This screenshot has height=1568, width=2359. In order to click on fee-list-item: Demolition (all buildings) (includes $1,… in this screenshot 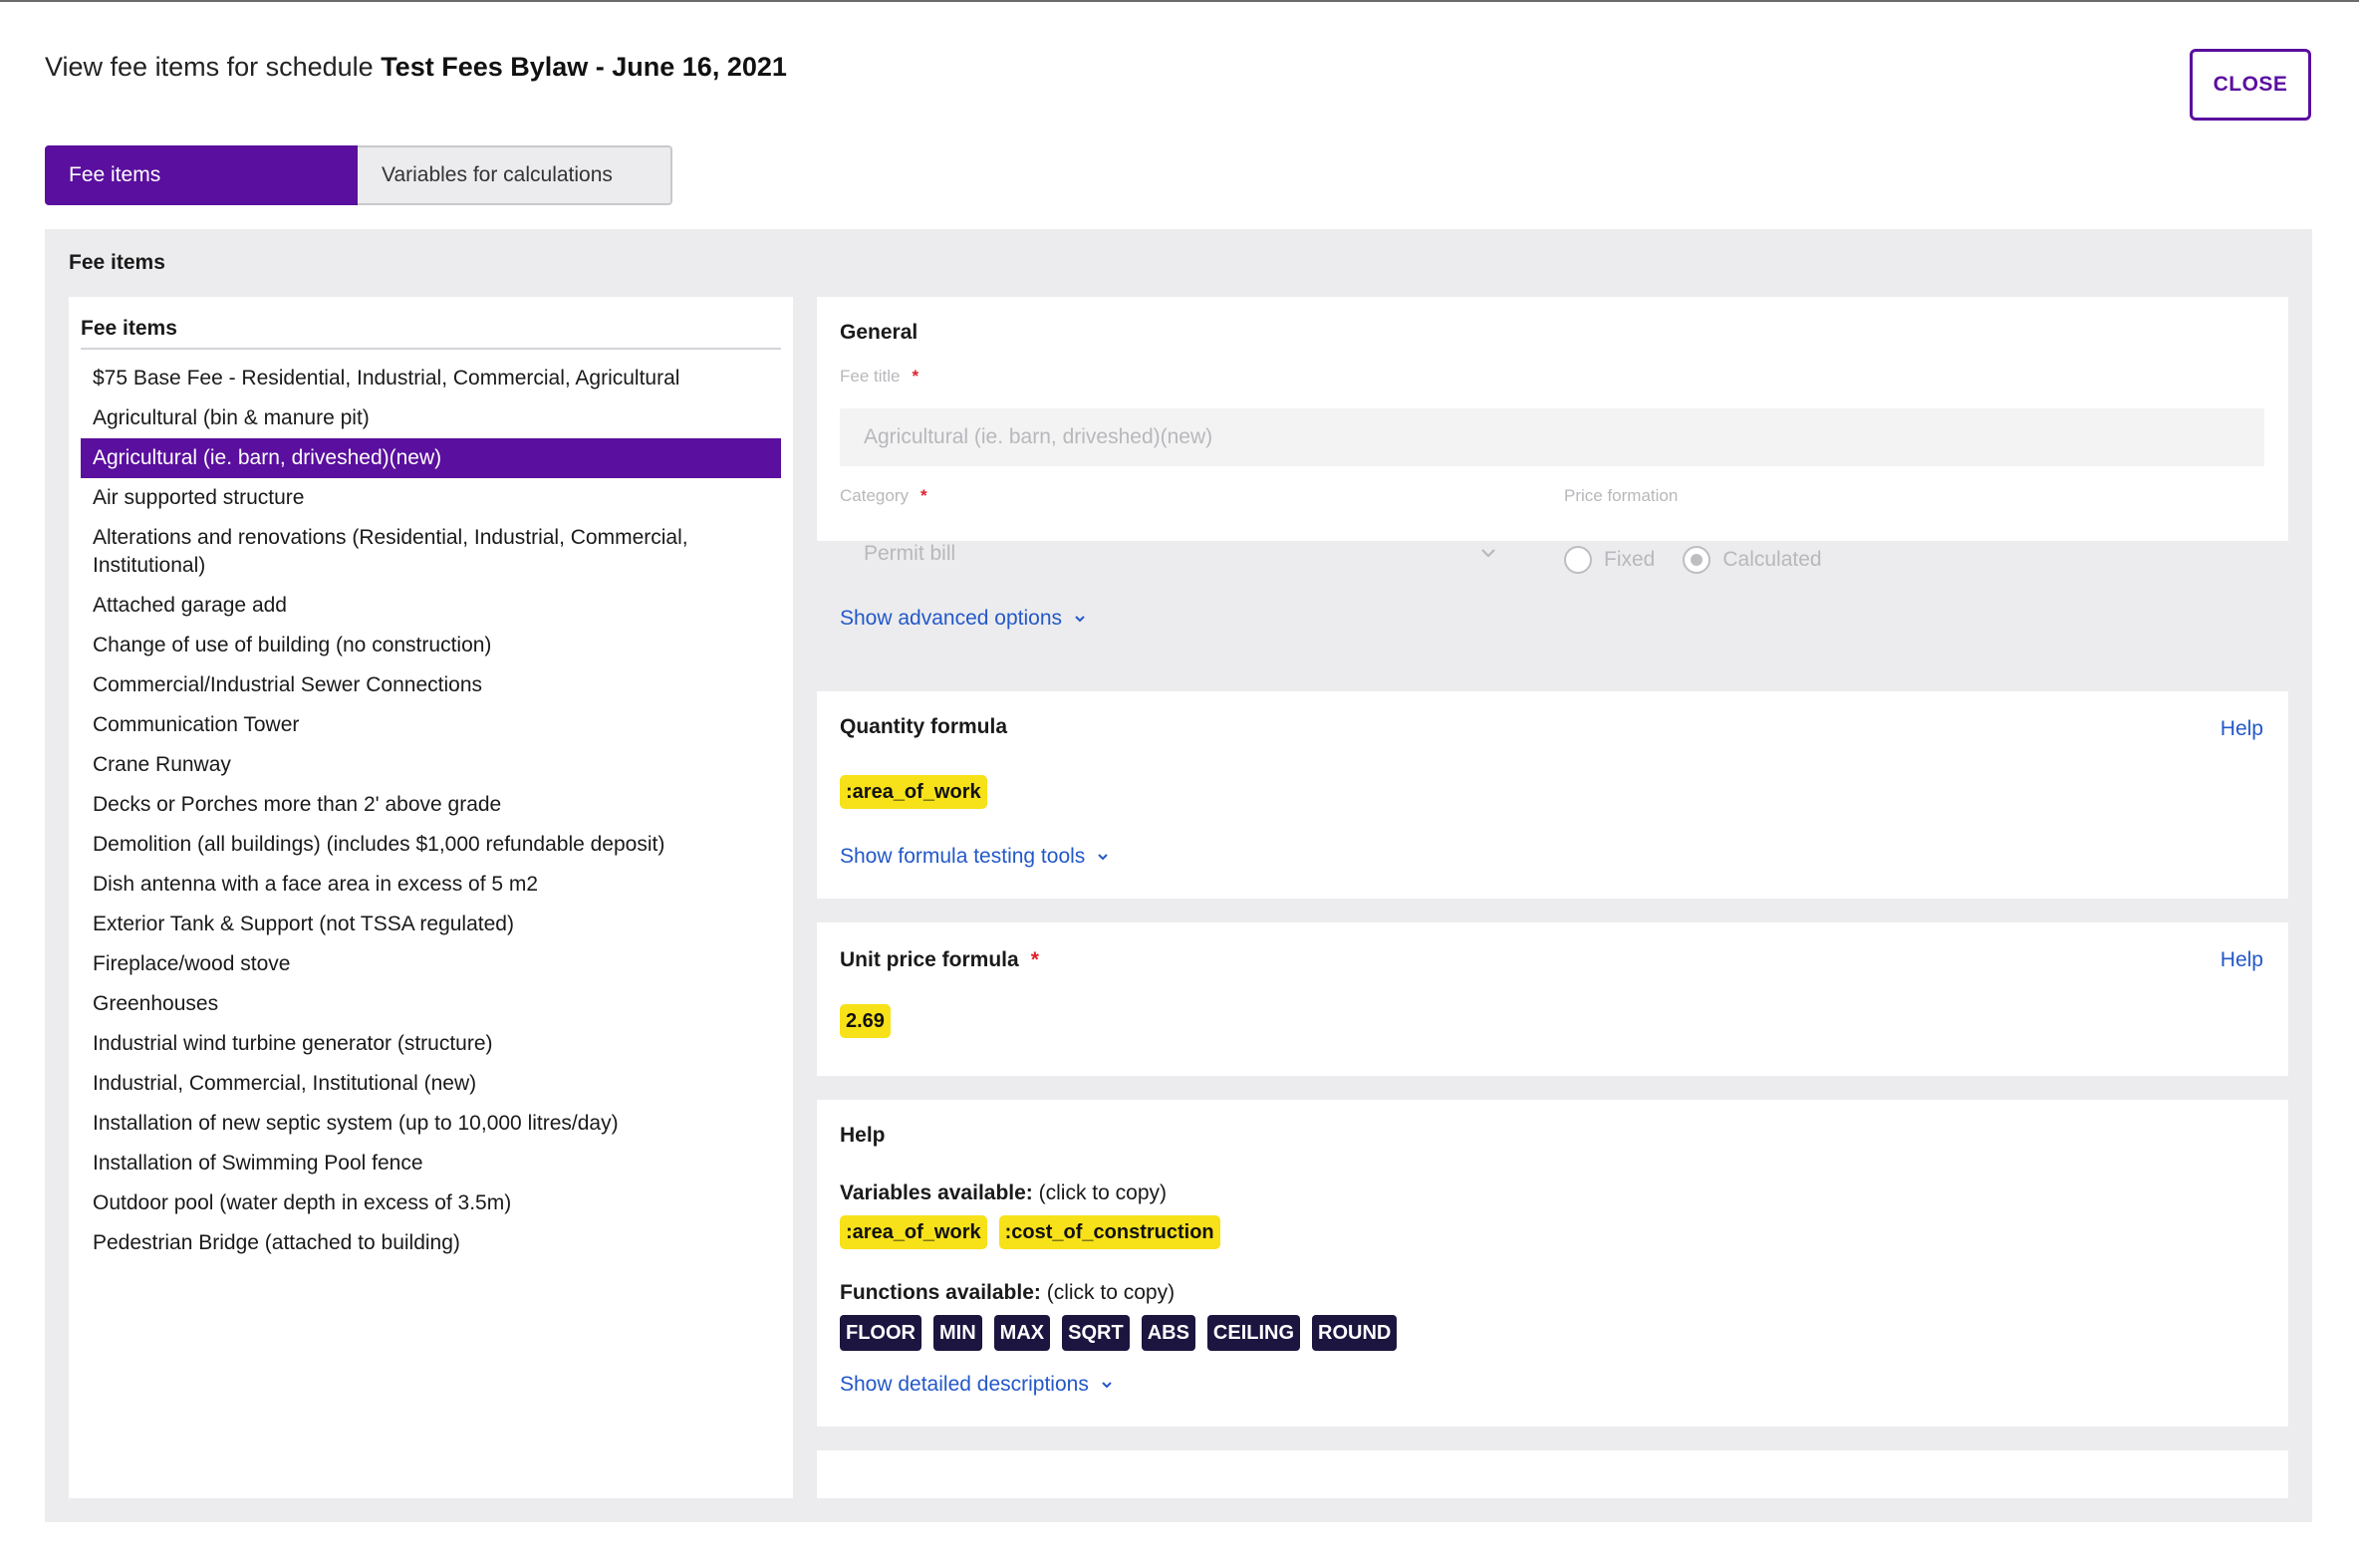, I will do `click(431, 845)`.